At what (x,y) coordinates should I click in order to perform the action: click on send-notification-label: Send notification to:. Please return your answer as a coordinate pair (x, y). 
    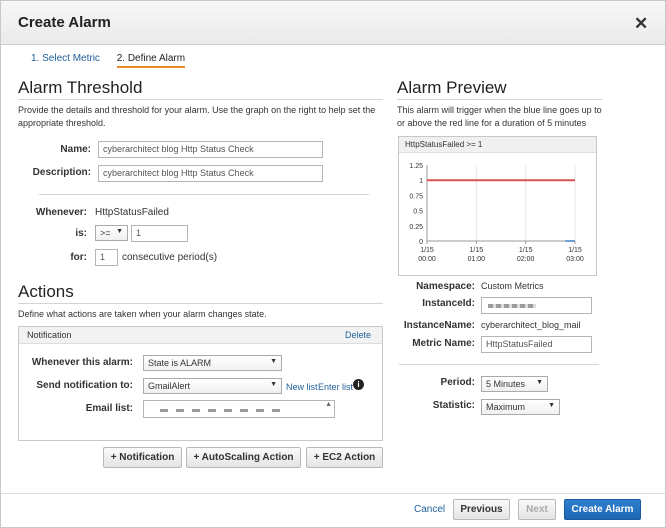
    Looking at the image, I should click on (84, 385).